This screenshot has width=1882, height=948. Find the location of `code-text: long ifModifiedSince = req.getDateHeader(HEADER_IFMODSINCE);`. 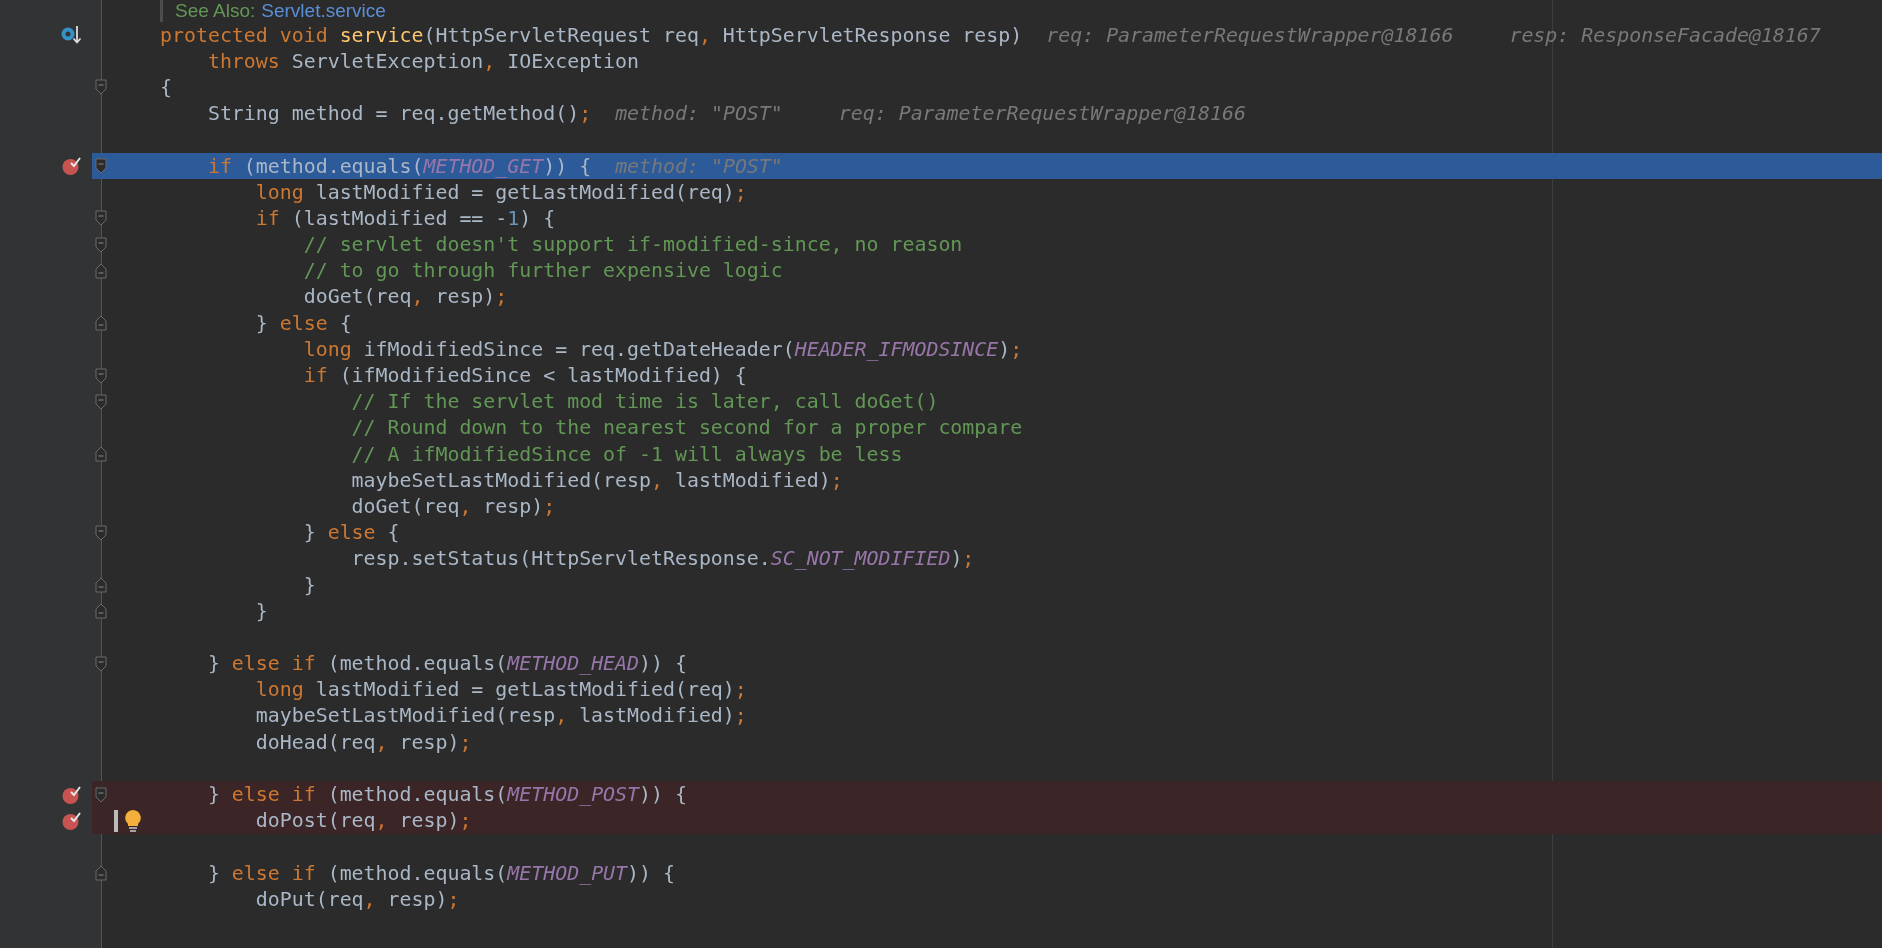

code-text: long ifModifiedSince = req.getDateHeader(HEADER_IFMODSINCE); is located at coordinates (662, 349).